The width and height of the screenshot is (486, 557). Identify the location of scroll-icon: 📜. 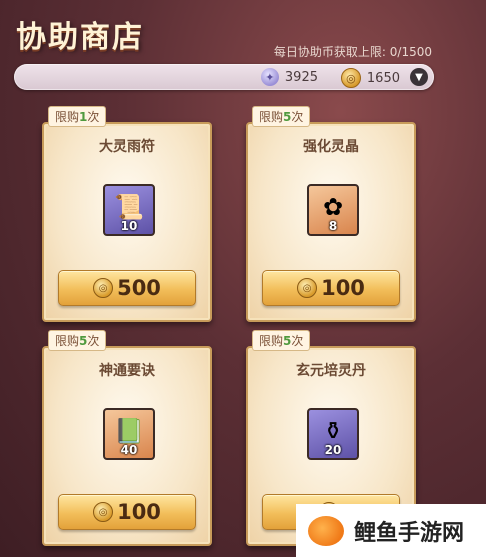
(129, 207).